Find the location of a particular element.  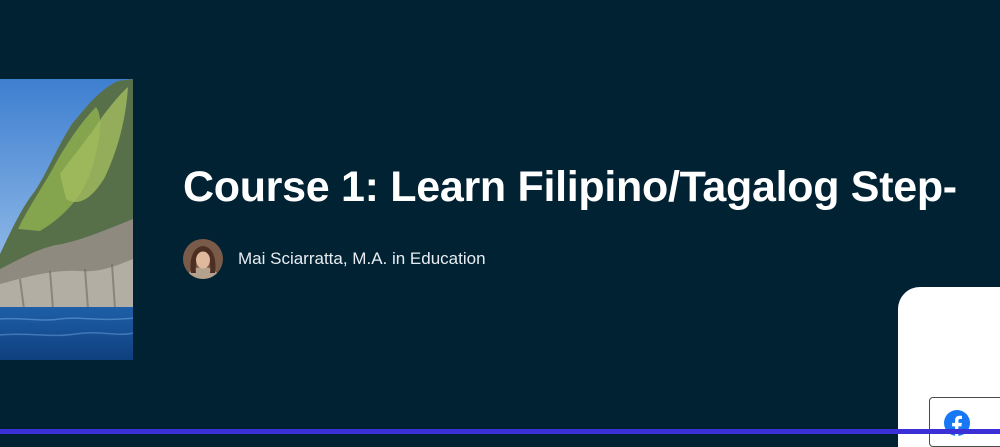

cliff-sea-illustration is located at coordinates (66, 219).